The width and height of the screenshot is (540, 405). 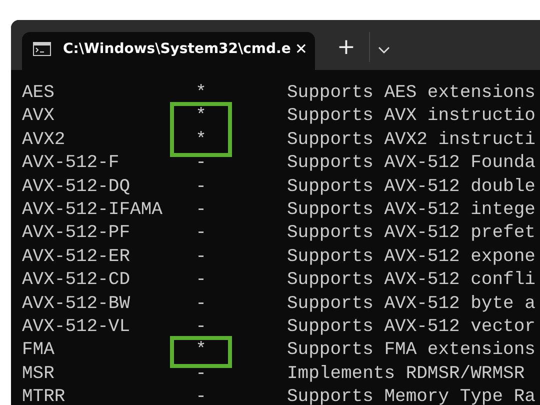 What do you see at coordinates (76, 234) in the screenshot?
I see `feature-name: AVX-512-PF` at bounding box center [76, 234].